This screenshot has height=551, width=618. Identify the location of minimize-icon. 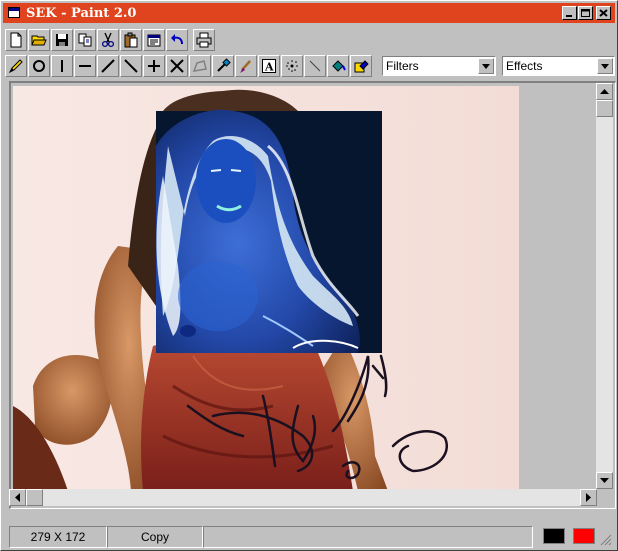
(569, 16).